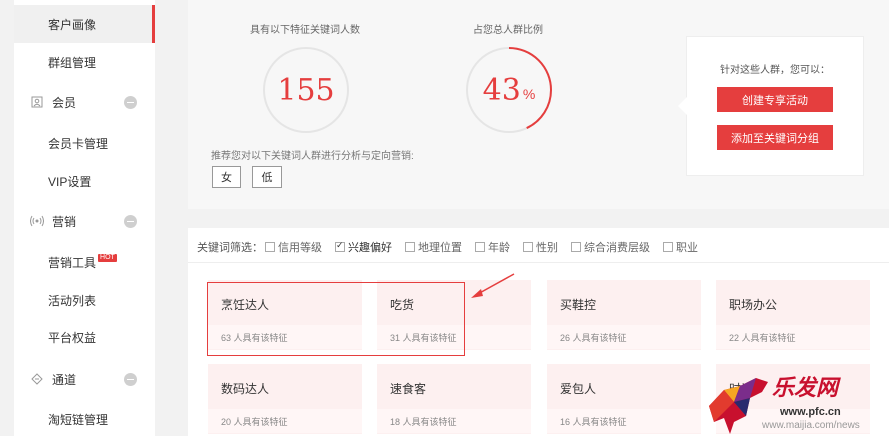 The height and width of the screenshot is (436, 889). I want to click on sidebar-item-customer-portrait: 客户画像, so click(84, 24).